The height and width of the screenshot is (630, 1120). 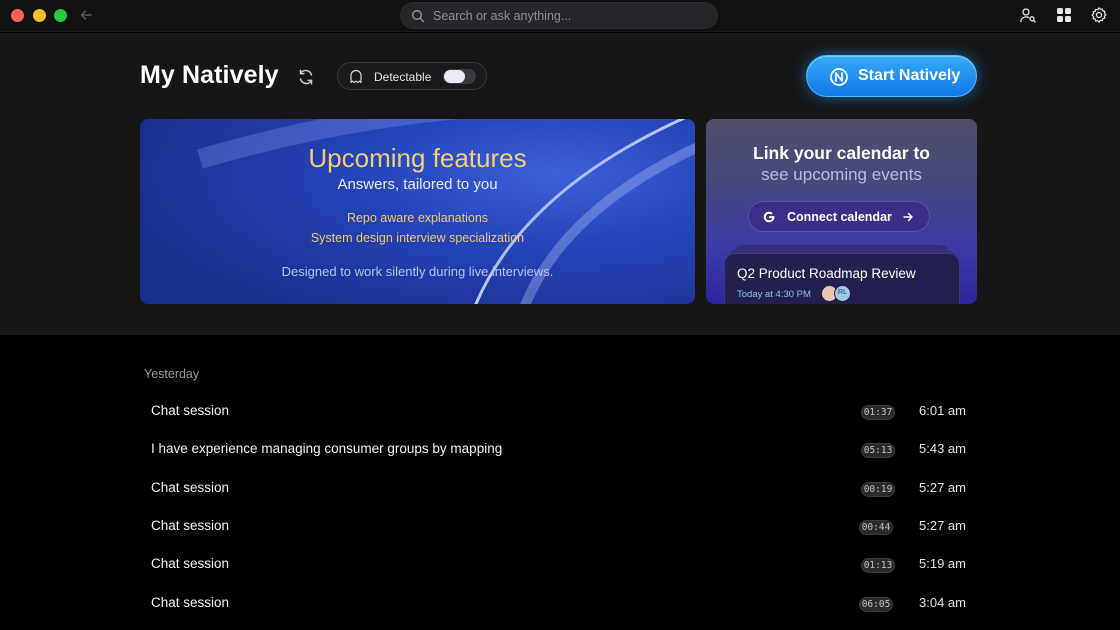 I want to click on session-time: 6:01 am, so click(x=942, y=410).